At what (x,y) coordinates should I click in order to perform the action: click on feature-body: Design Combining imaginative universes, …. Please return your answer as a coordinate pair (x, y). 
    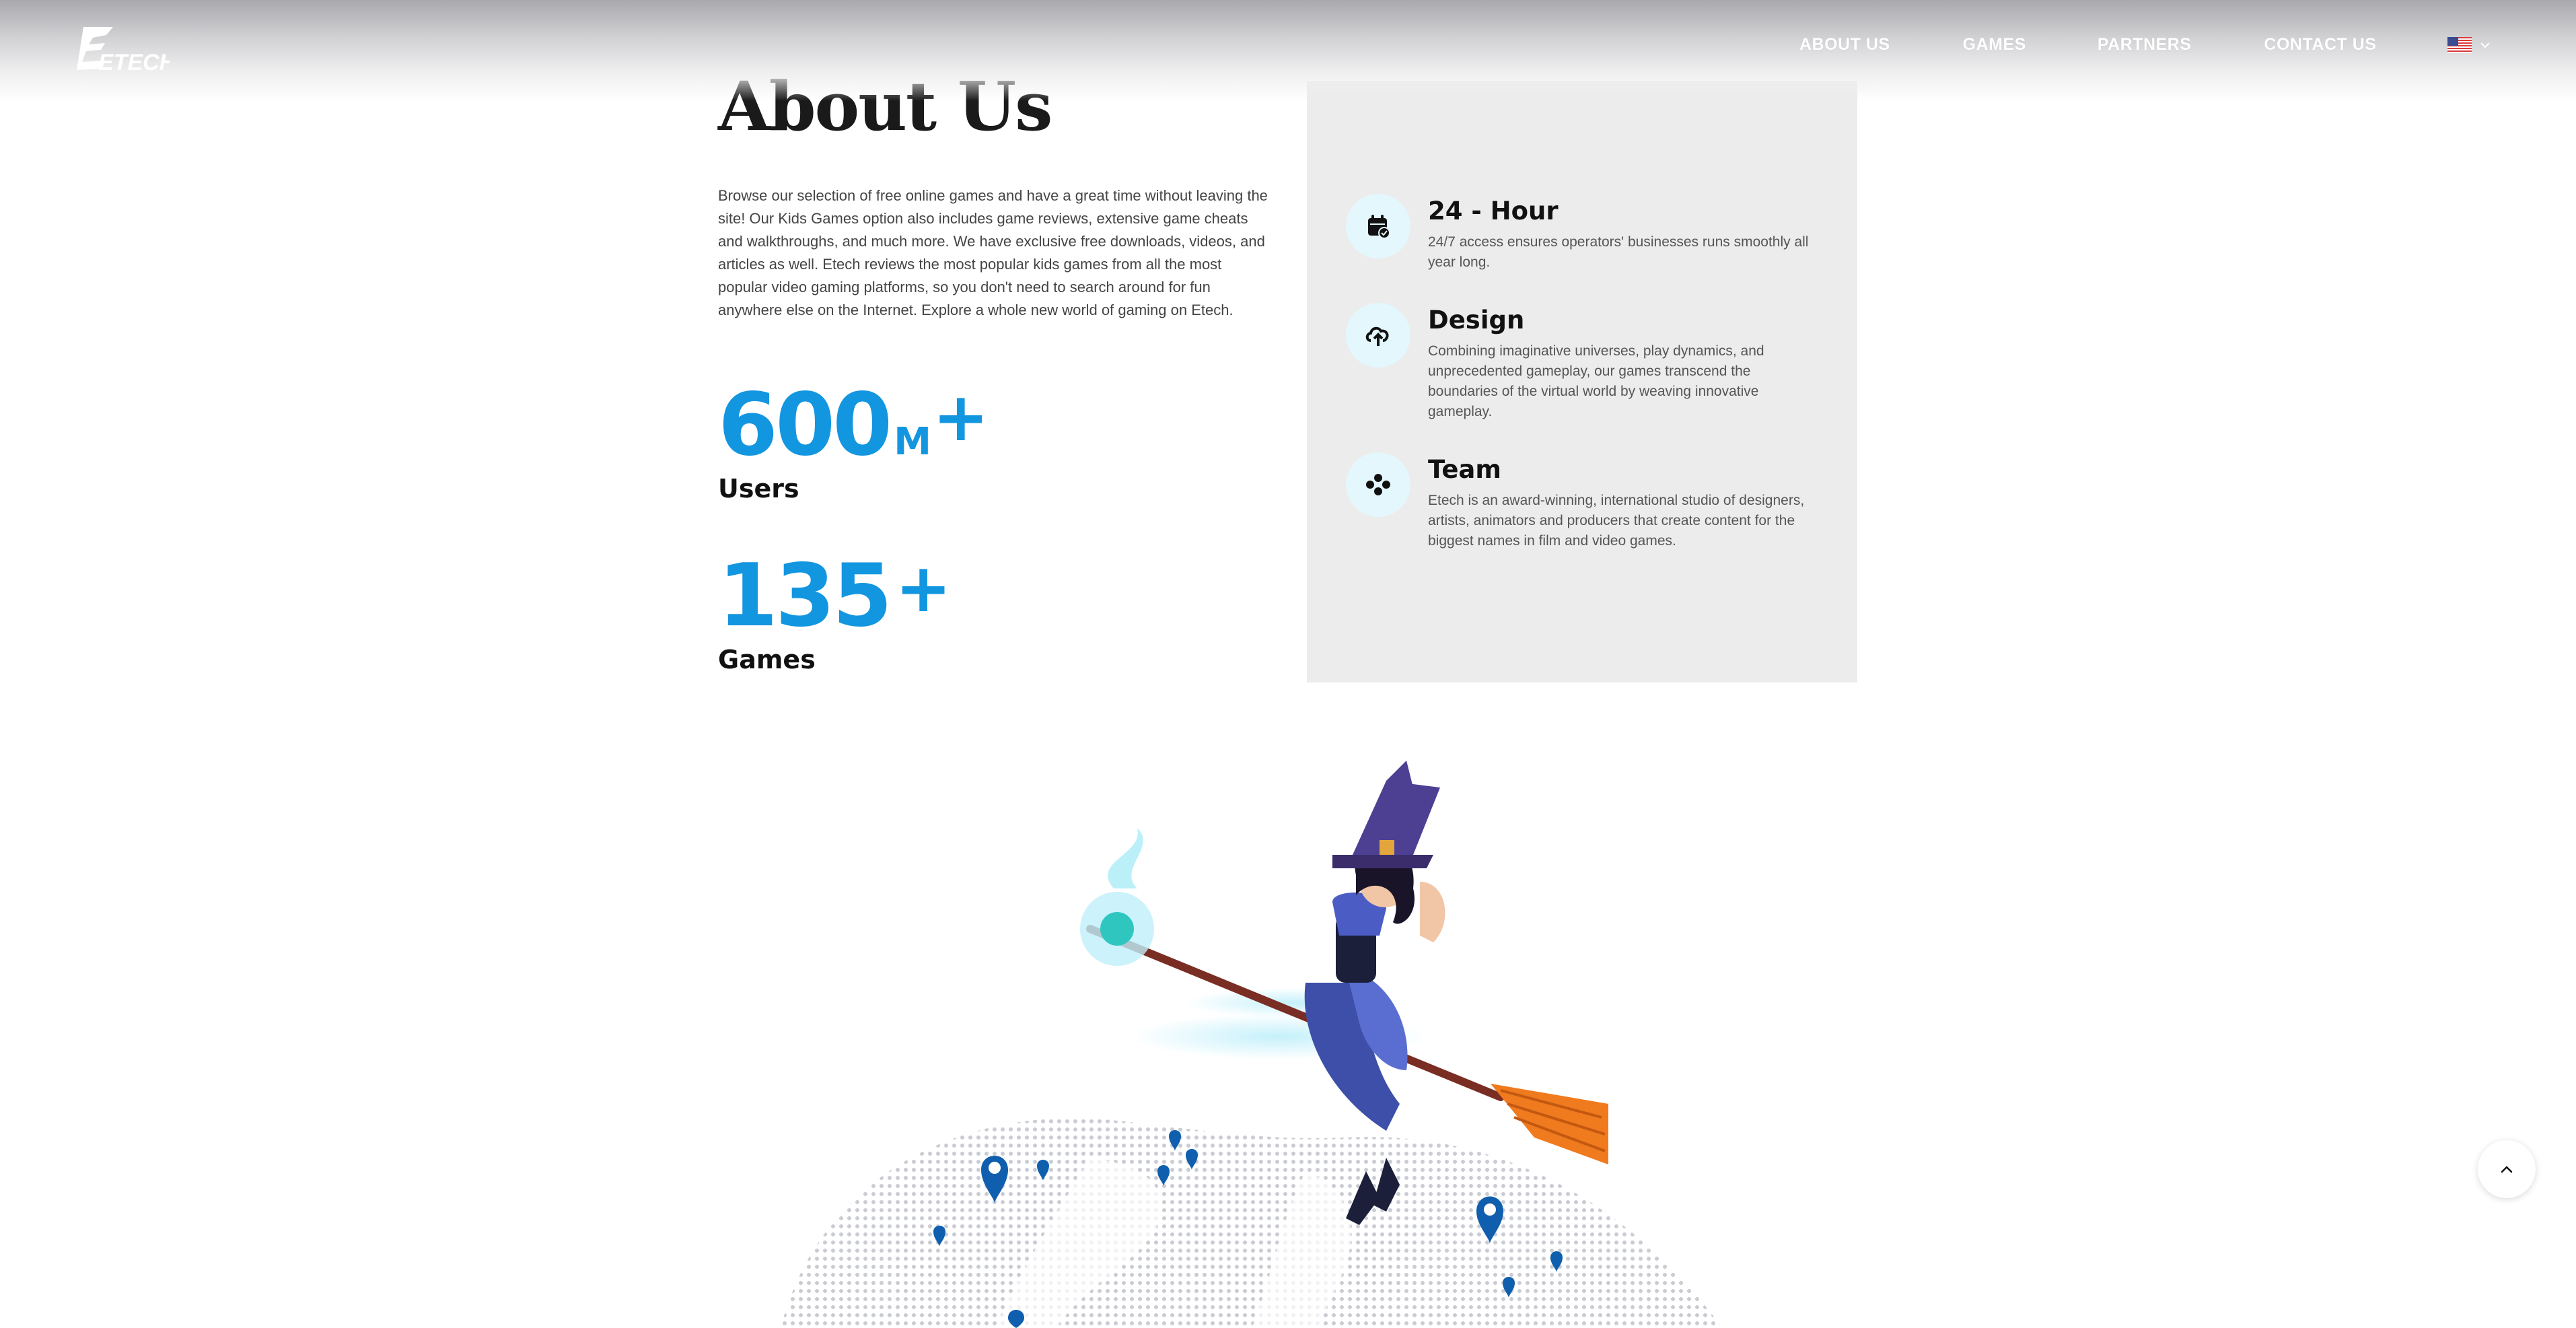
    Looking at the image, I should click on (1623, 364).